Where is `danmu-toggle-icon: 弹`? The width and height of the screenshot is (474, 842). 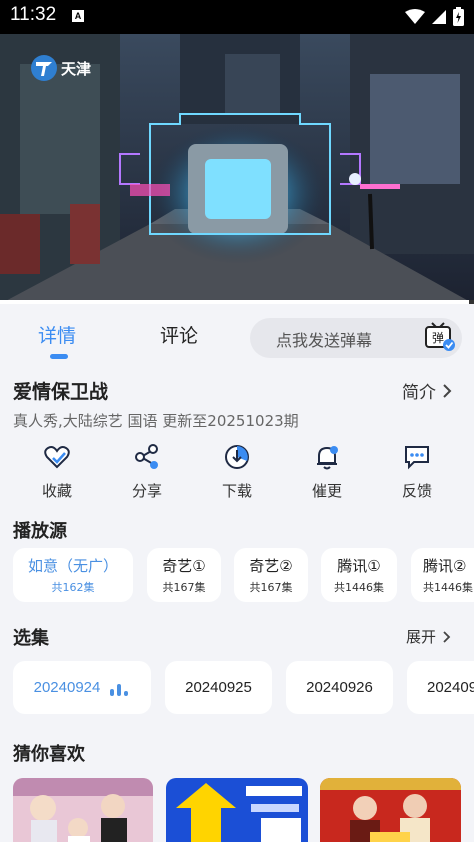
danmu-toggle-icon: 弹 is located at coordinates (440, 339).